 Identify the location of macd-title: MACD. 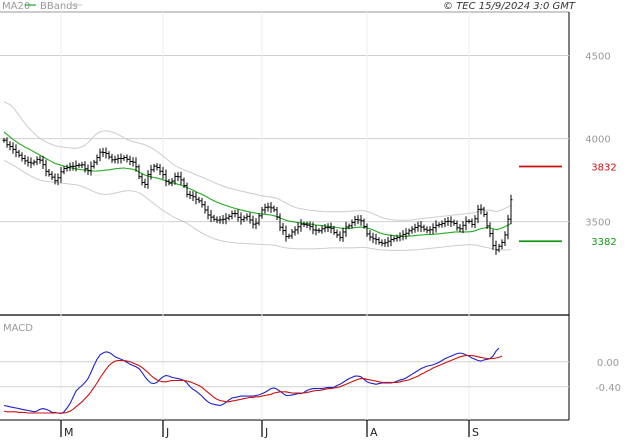
(18, 328).